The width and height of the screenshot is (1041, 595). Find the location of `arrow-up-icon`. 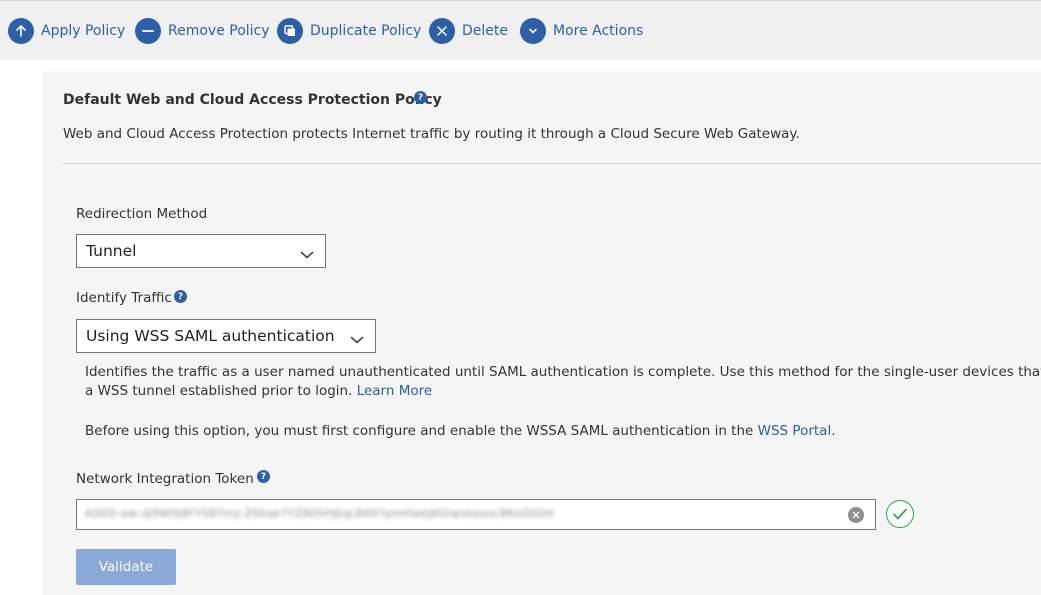

arrow-up-icon is located at coordinates (21, 31).